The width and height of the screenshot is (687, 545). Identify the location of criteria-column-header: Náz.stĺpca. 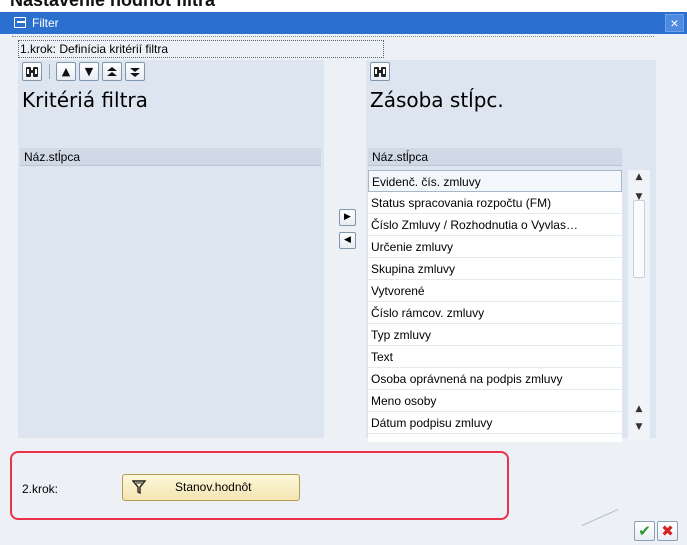
(170, 157).